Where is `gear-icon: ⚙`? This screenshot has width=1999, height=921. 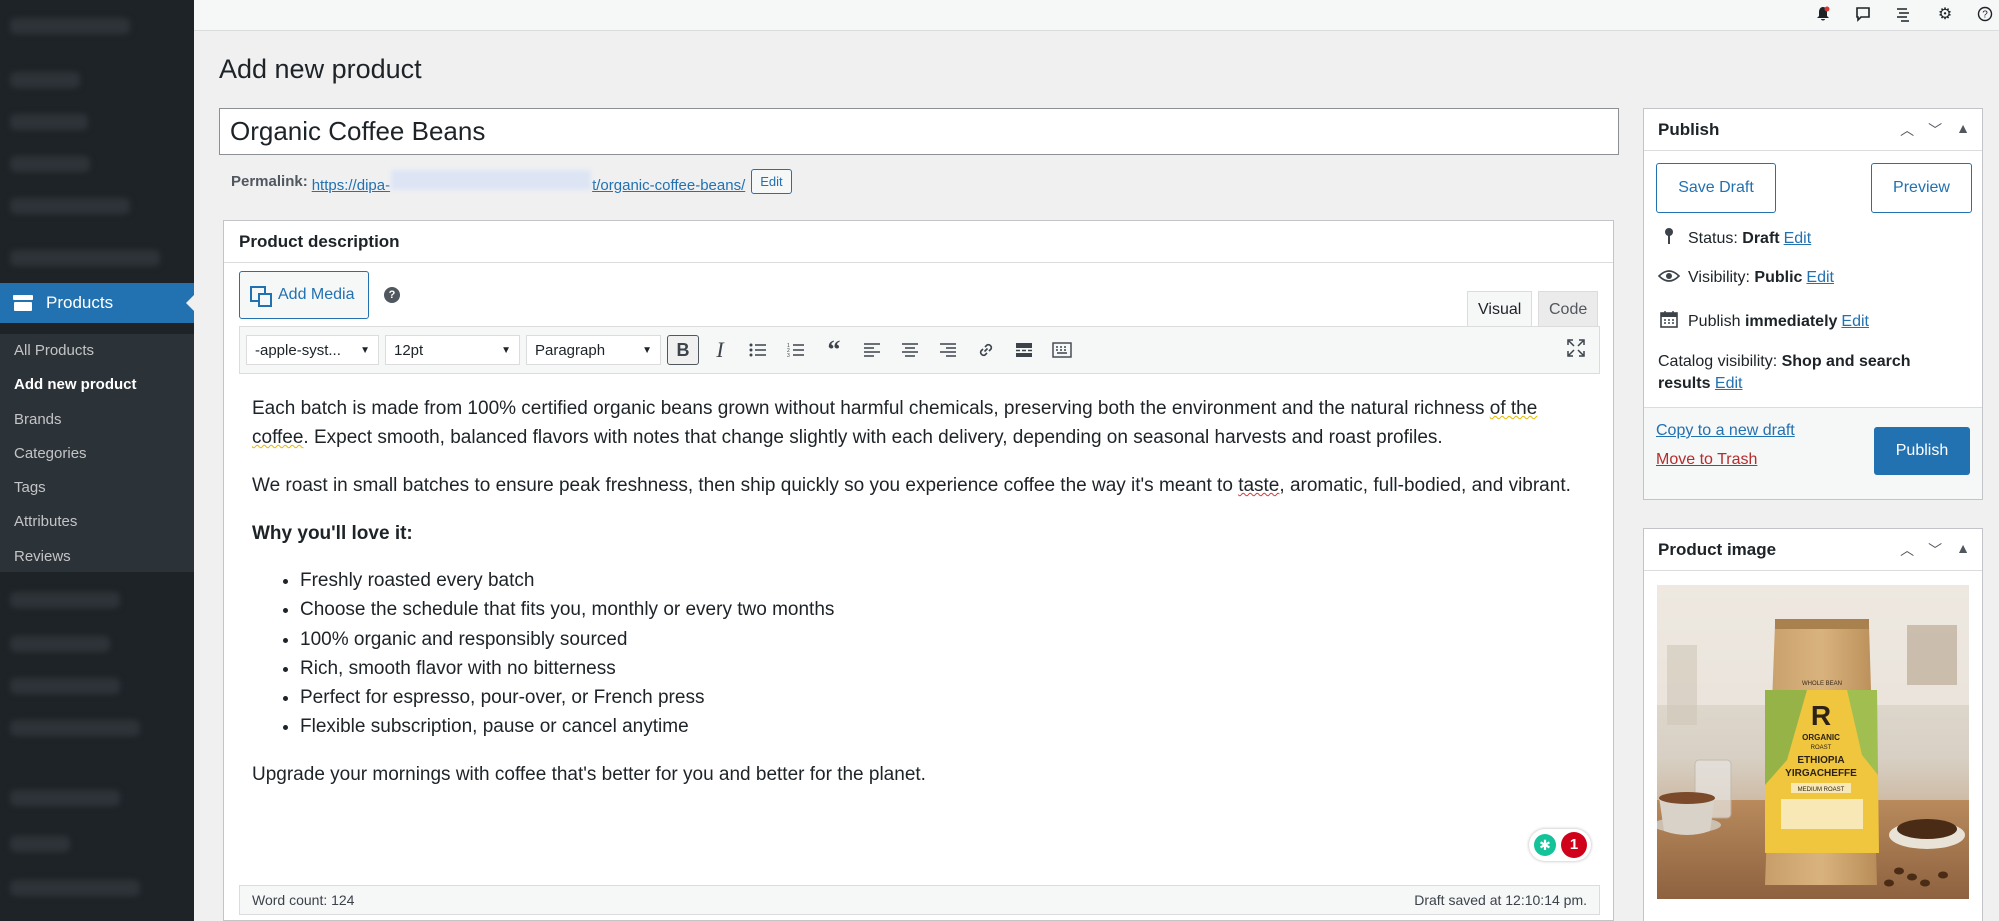 gear-icon: ⚙ is located at coordinates (1945, 14).